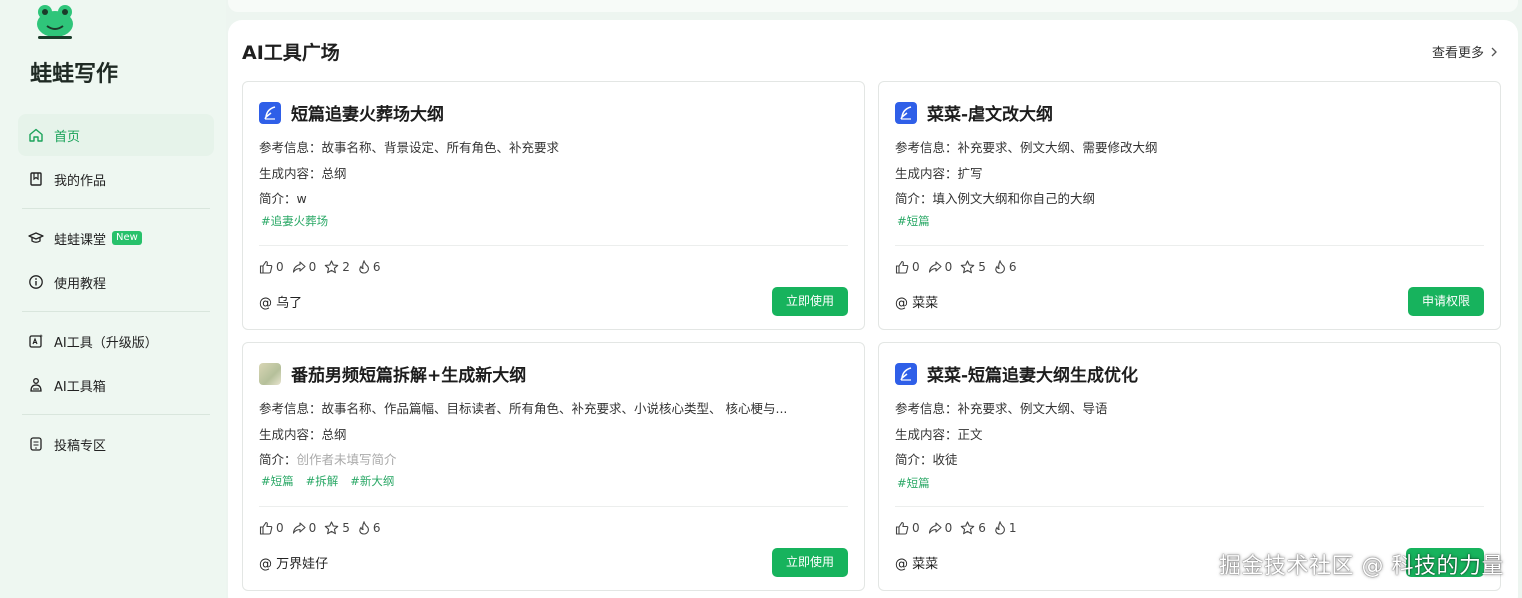 This screenshot has width=1522, height=598. I want to click on star-stat: 6, so click(973, 528).